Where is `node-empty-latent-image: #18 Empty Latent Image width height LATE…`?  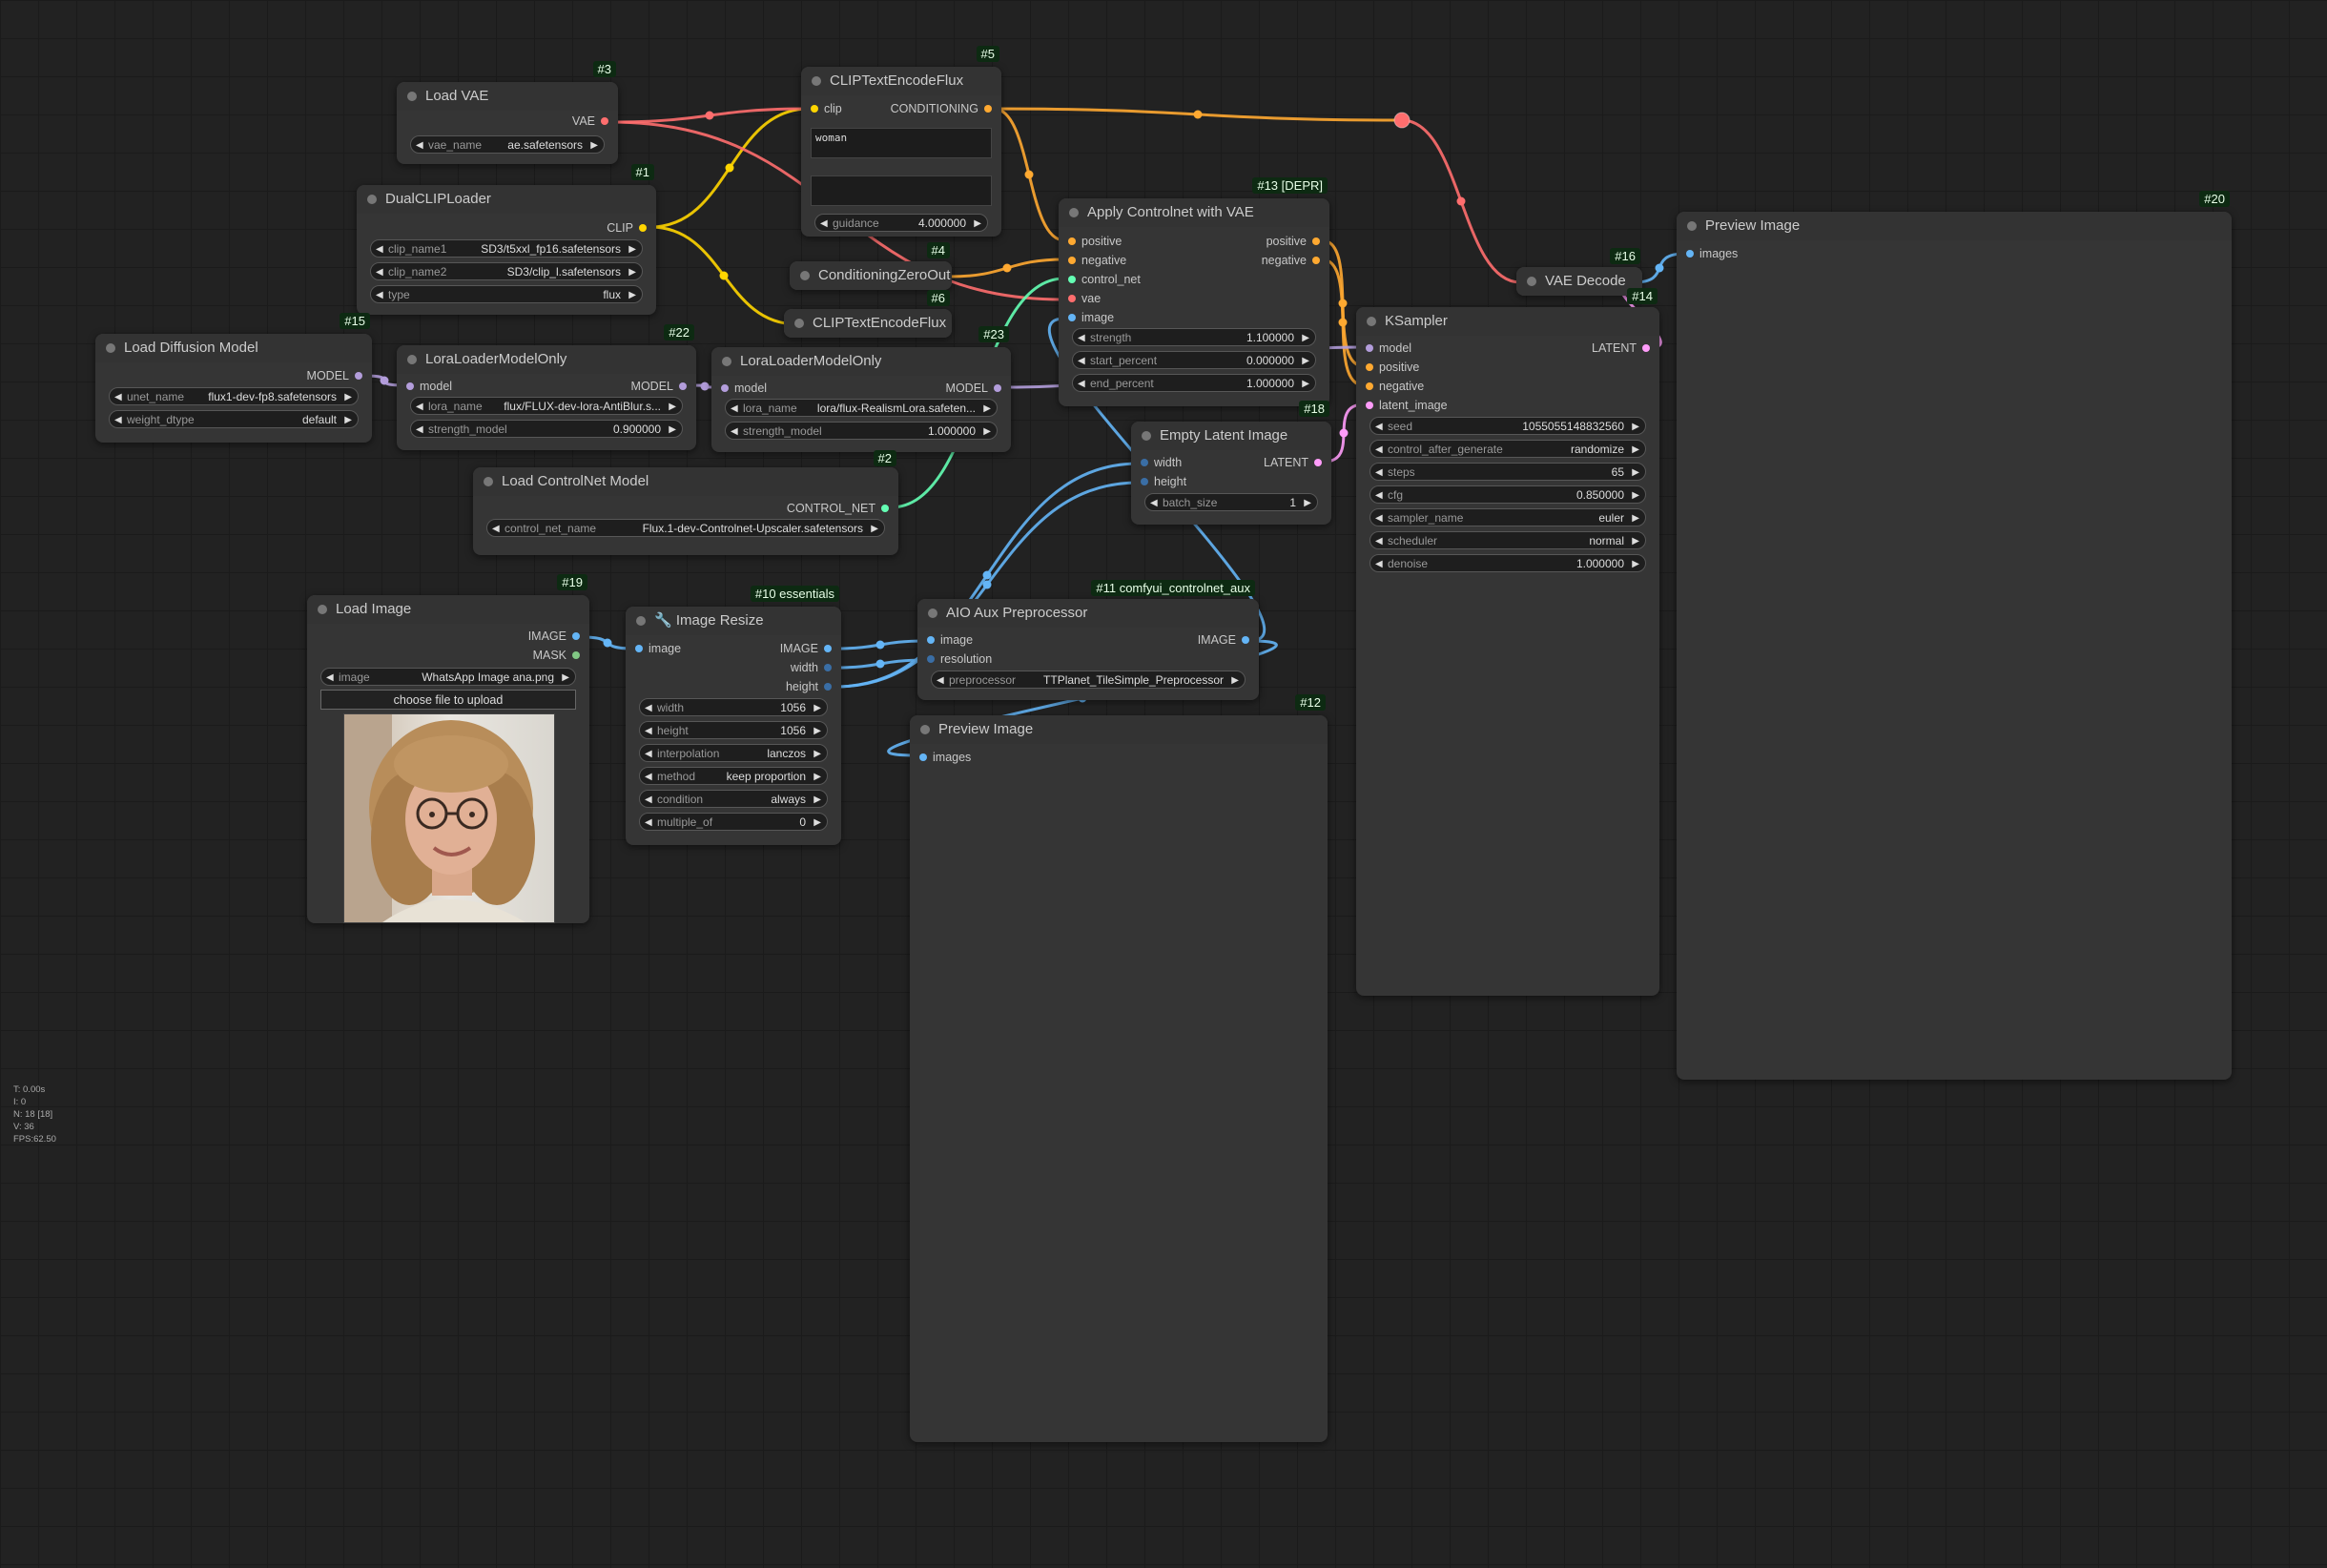
node-empty-latent-image: #18 Empty Latent Image width height LATE… is located at coordinates (1231, 463).